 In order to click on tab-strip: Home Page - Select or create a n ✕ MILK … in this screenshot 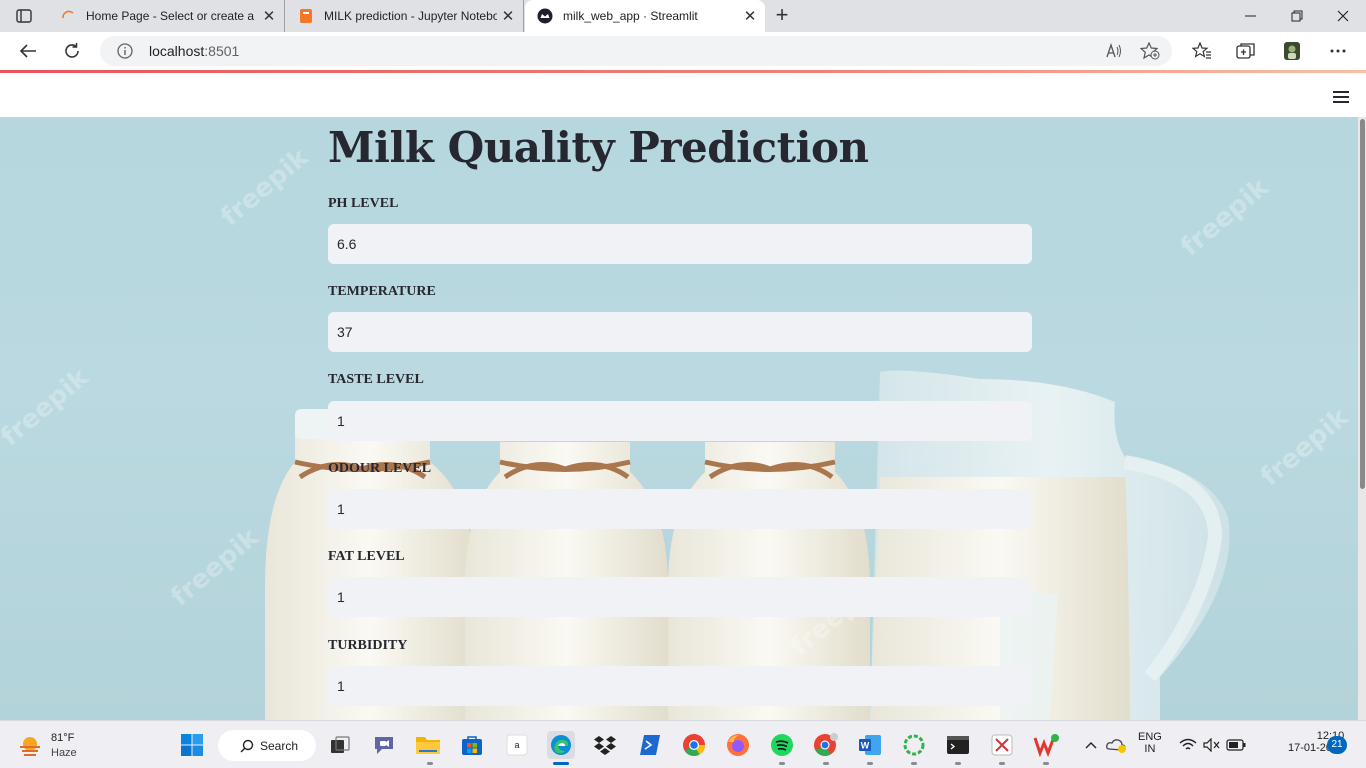, I will do `click(683, 16)`.